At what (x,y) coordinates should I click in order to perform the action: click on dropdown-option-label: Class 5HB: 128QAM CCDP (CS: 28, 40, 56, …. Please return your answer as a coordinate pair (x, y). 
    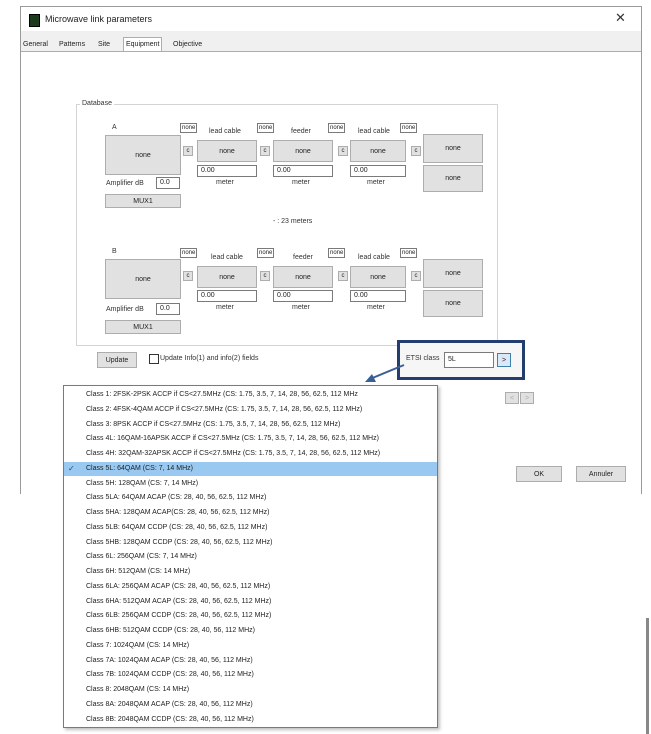
    Looking at the image, I should click on (179, 542).